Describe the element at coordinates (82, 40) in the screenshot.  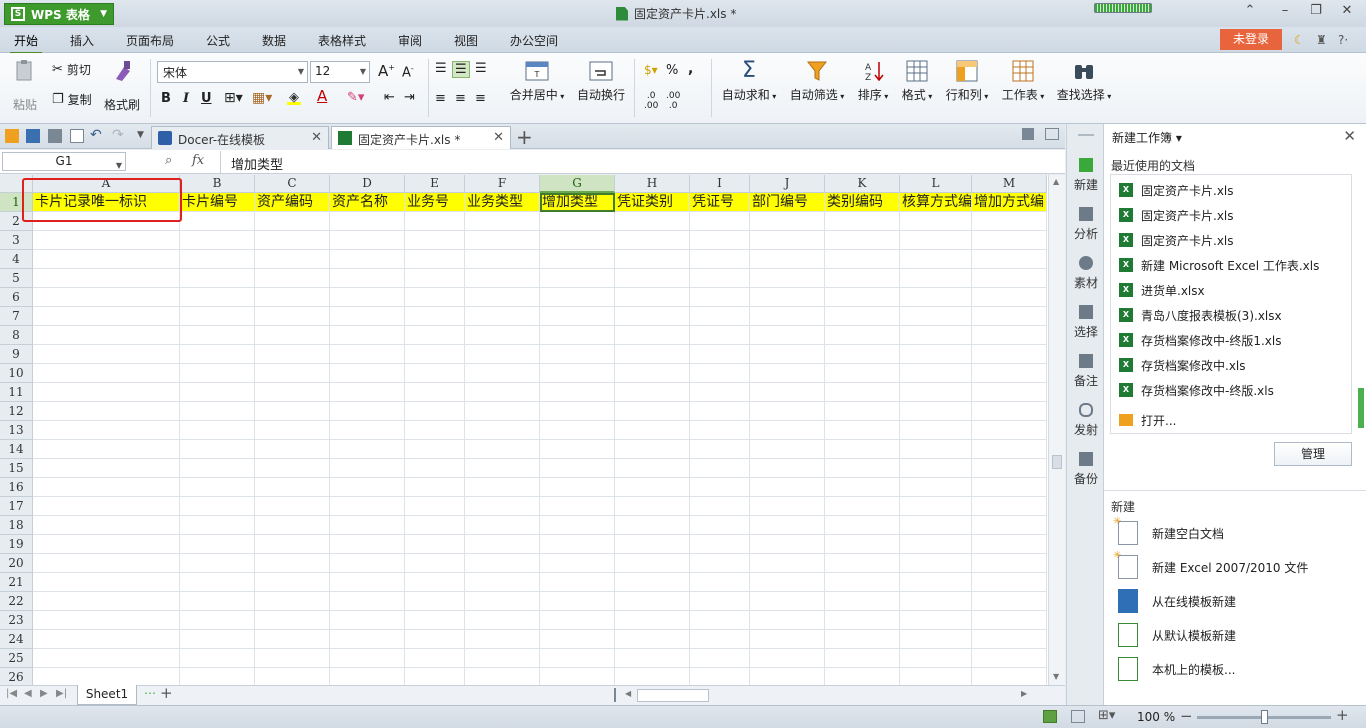
I see `menu-insert: 插入` at that location.